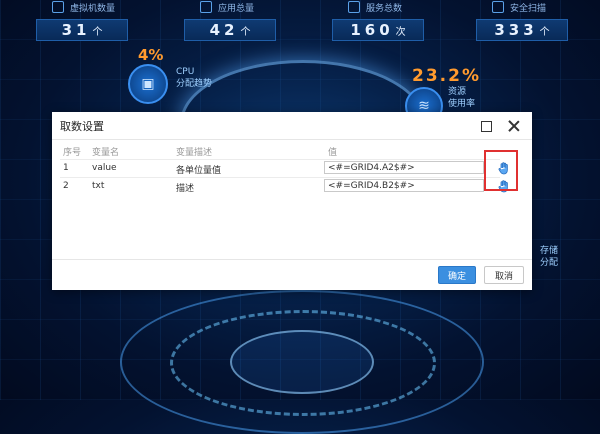 This screenshot has width=600, height=434. What do you see at coordinates (549, 263) in the screenshot?
I see `storage-label-line2: 分配` at bounding box center [549, 263].